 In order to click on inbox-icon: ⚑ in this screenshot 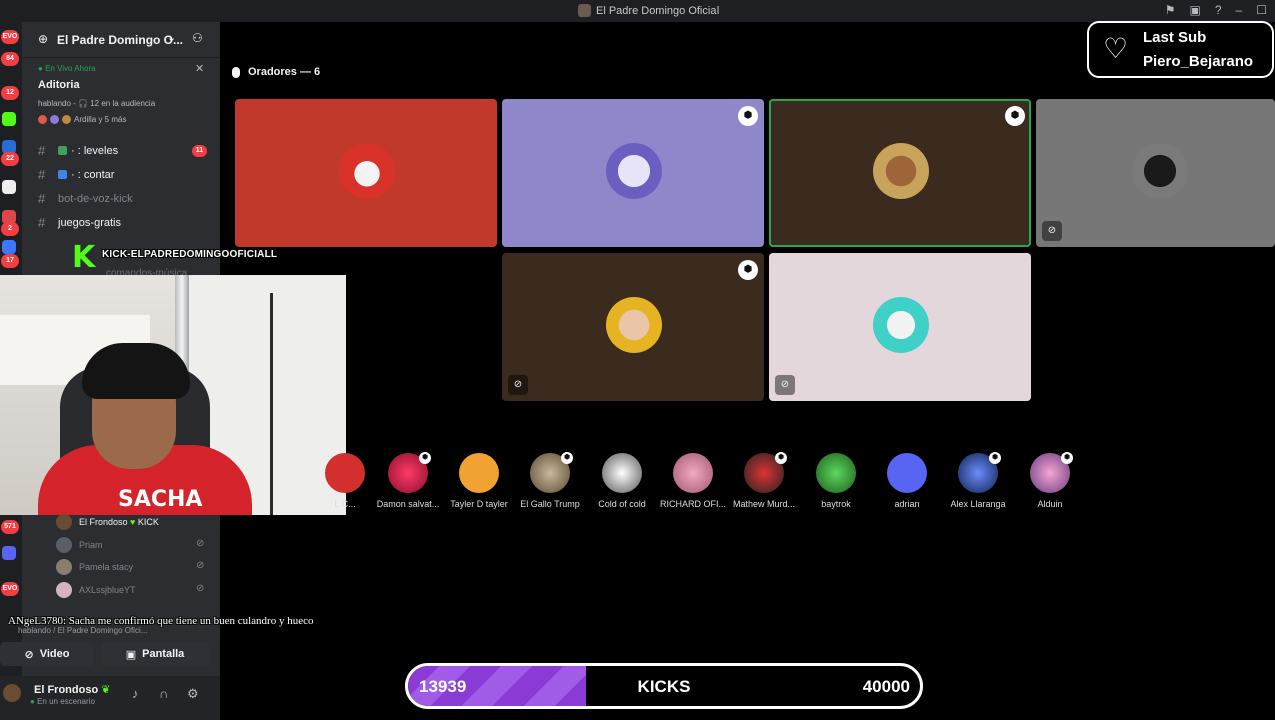, I will do `click(1170, 10)`.